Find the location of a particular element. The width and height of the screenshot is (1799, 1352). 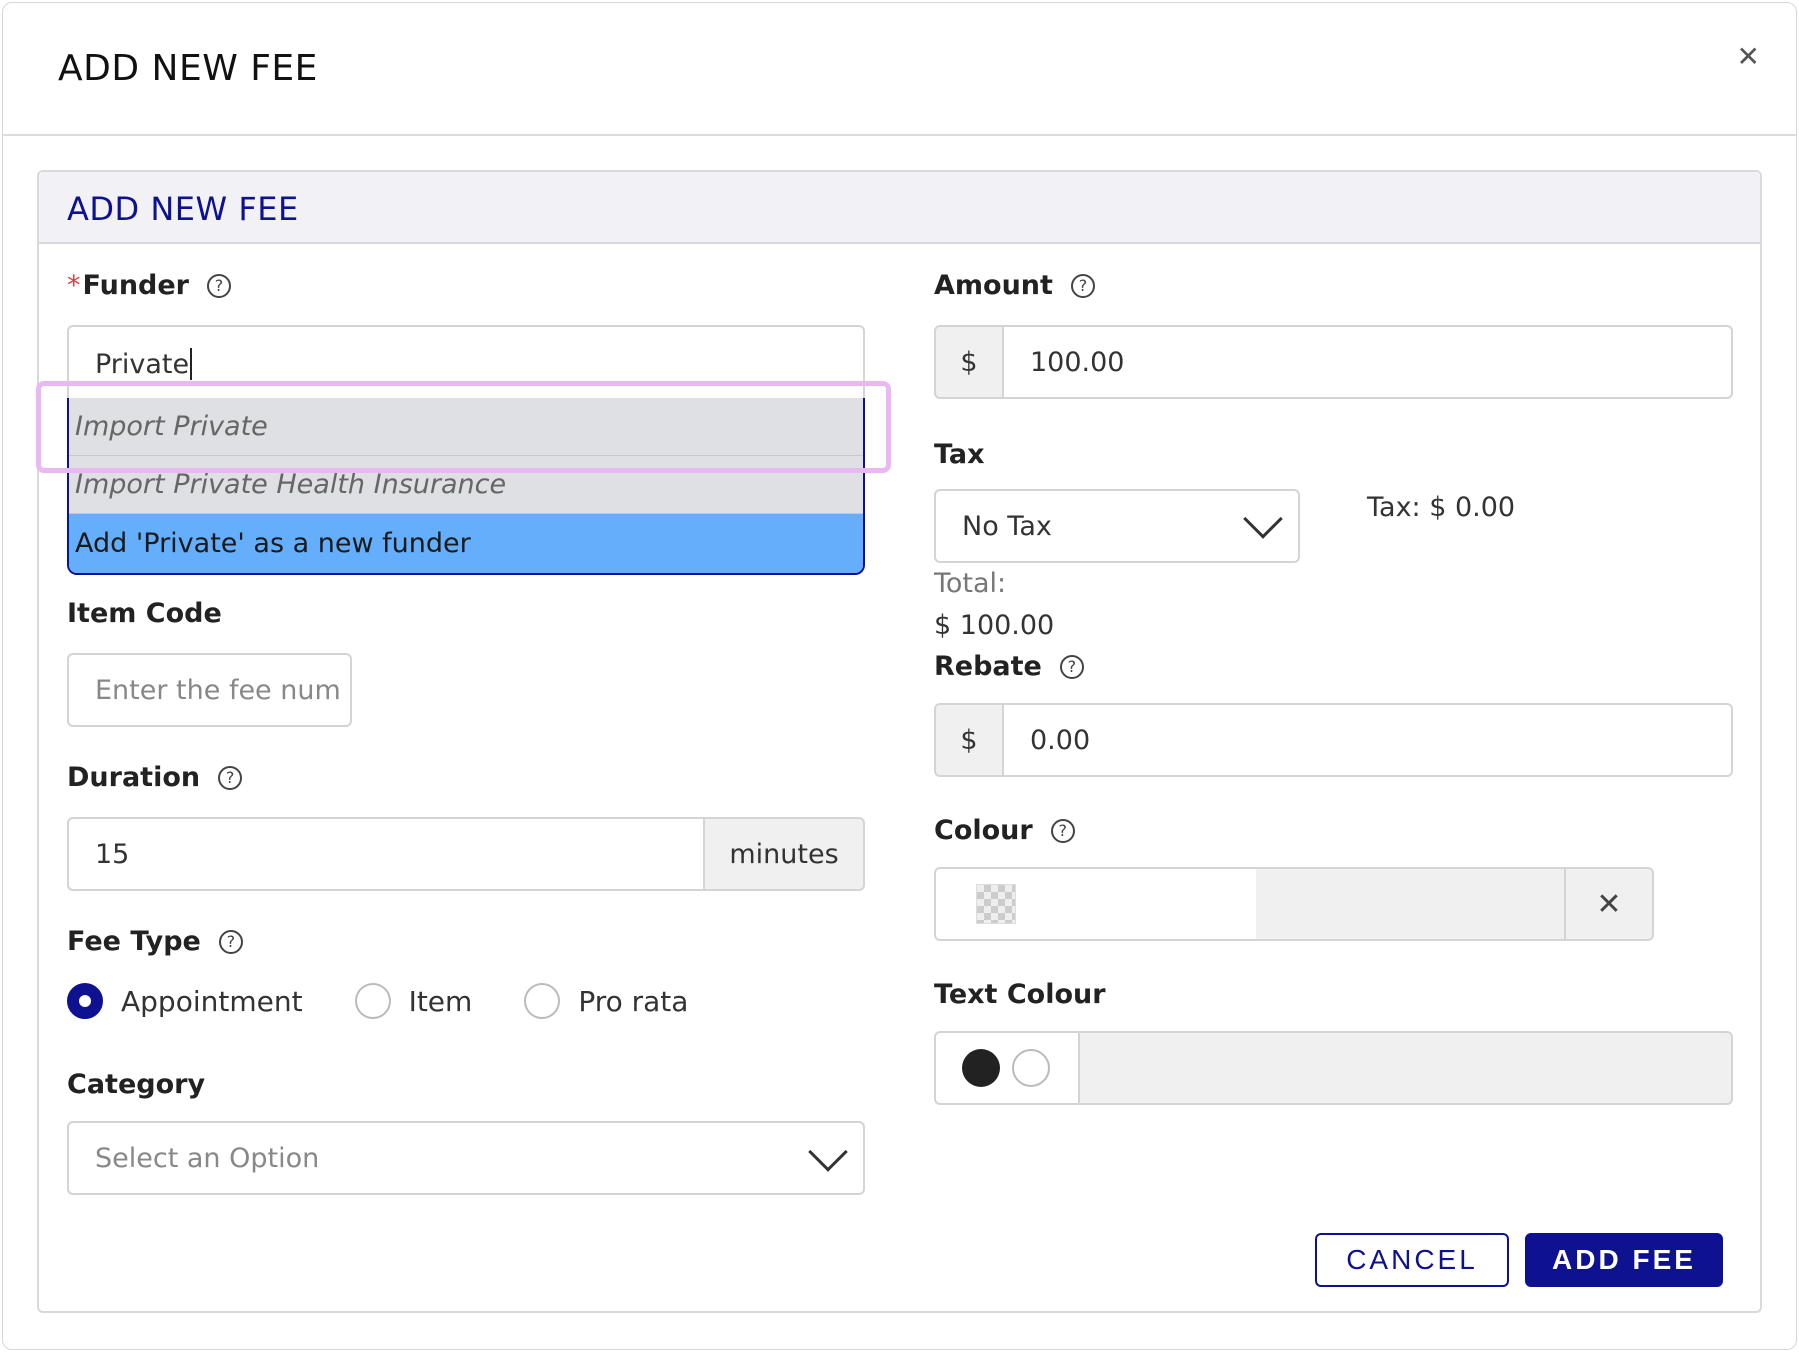

fee-type-item-label: Item is located at coordinates (440, 1001).